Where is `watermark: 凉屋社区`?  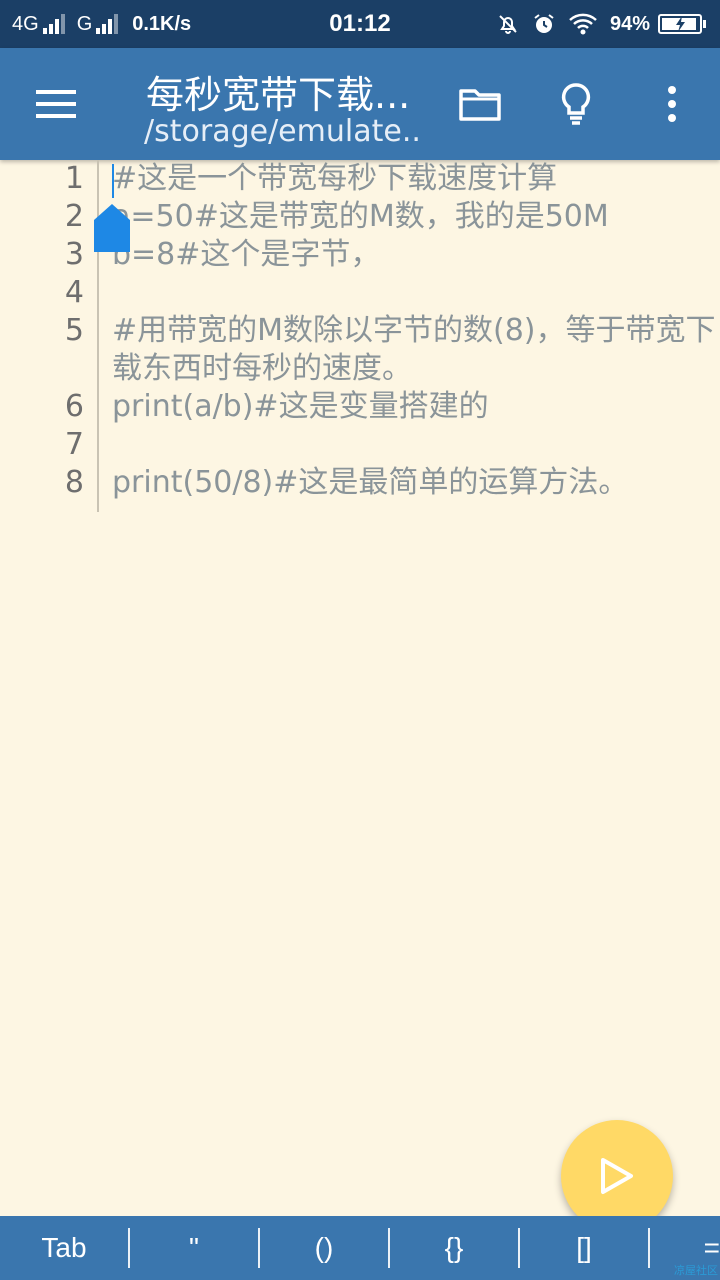 watermark: 凉屋社区 is located at coordinates (696, 1270).